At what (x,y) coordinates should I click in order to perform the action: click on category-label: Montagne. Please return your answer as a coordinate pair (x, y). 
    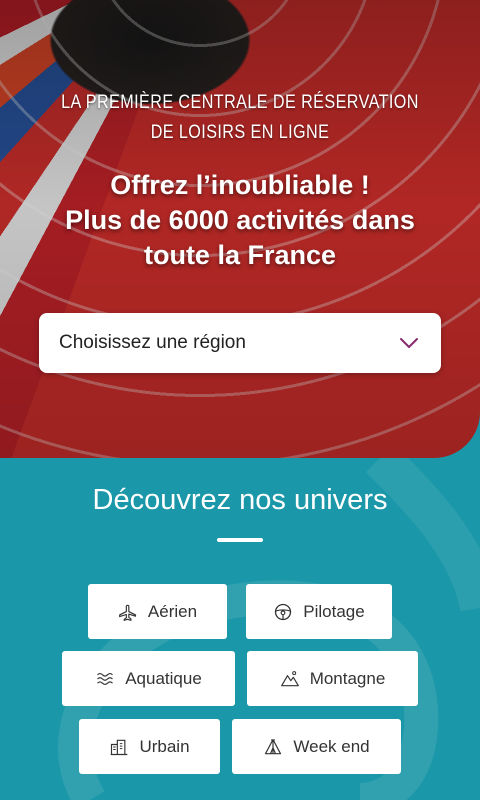
    Looking at the image, I should click on (347, 678).